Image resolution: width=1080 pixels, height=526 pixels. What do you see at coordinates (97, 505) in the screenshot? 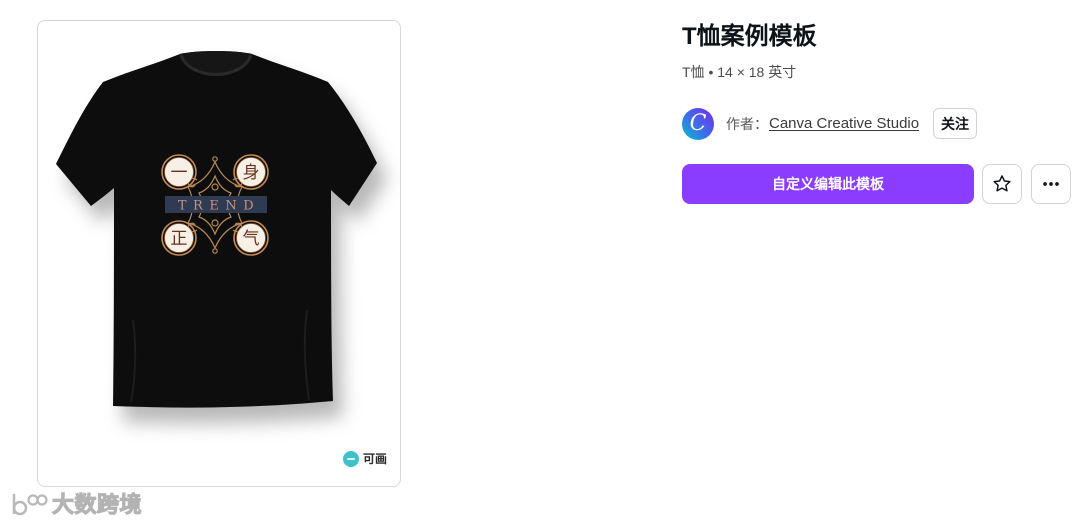
I see `watermark-text: 大数跨境` at bounding box center [97, 505].